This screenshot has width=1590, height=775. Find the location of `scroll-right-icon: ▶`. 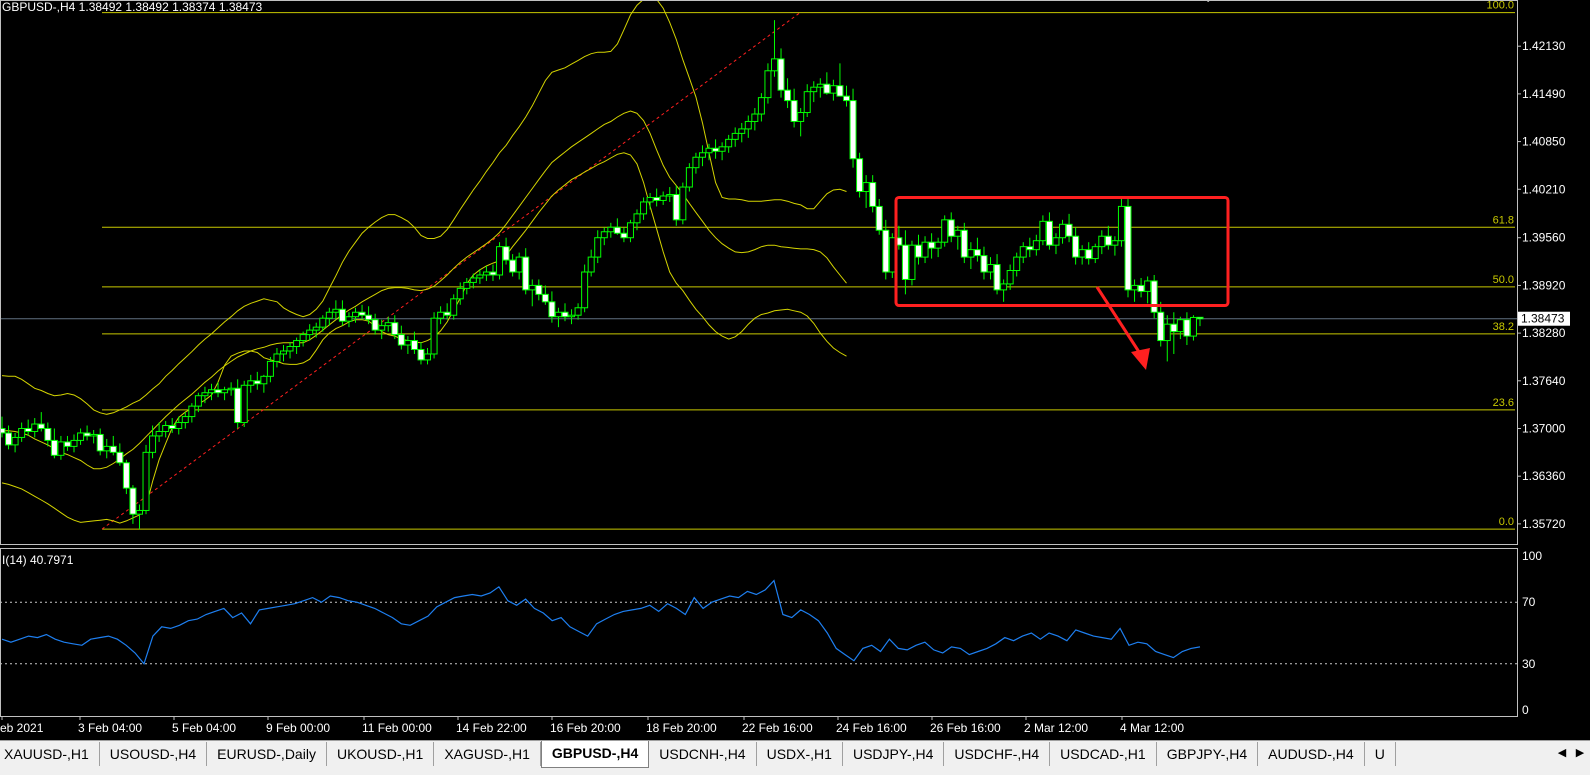

scroll-right-icon: ▶ is located at coordinates (1580, 753).